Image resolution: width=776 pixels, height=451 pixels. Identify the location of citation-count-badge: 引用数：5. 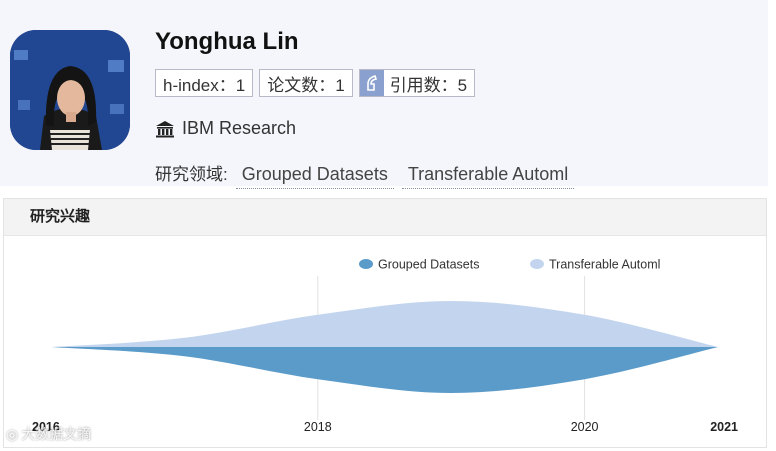
(417, 83).